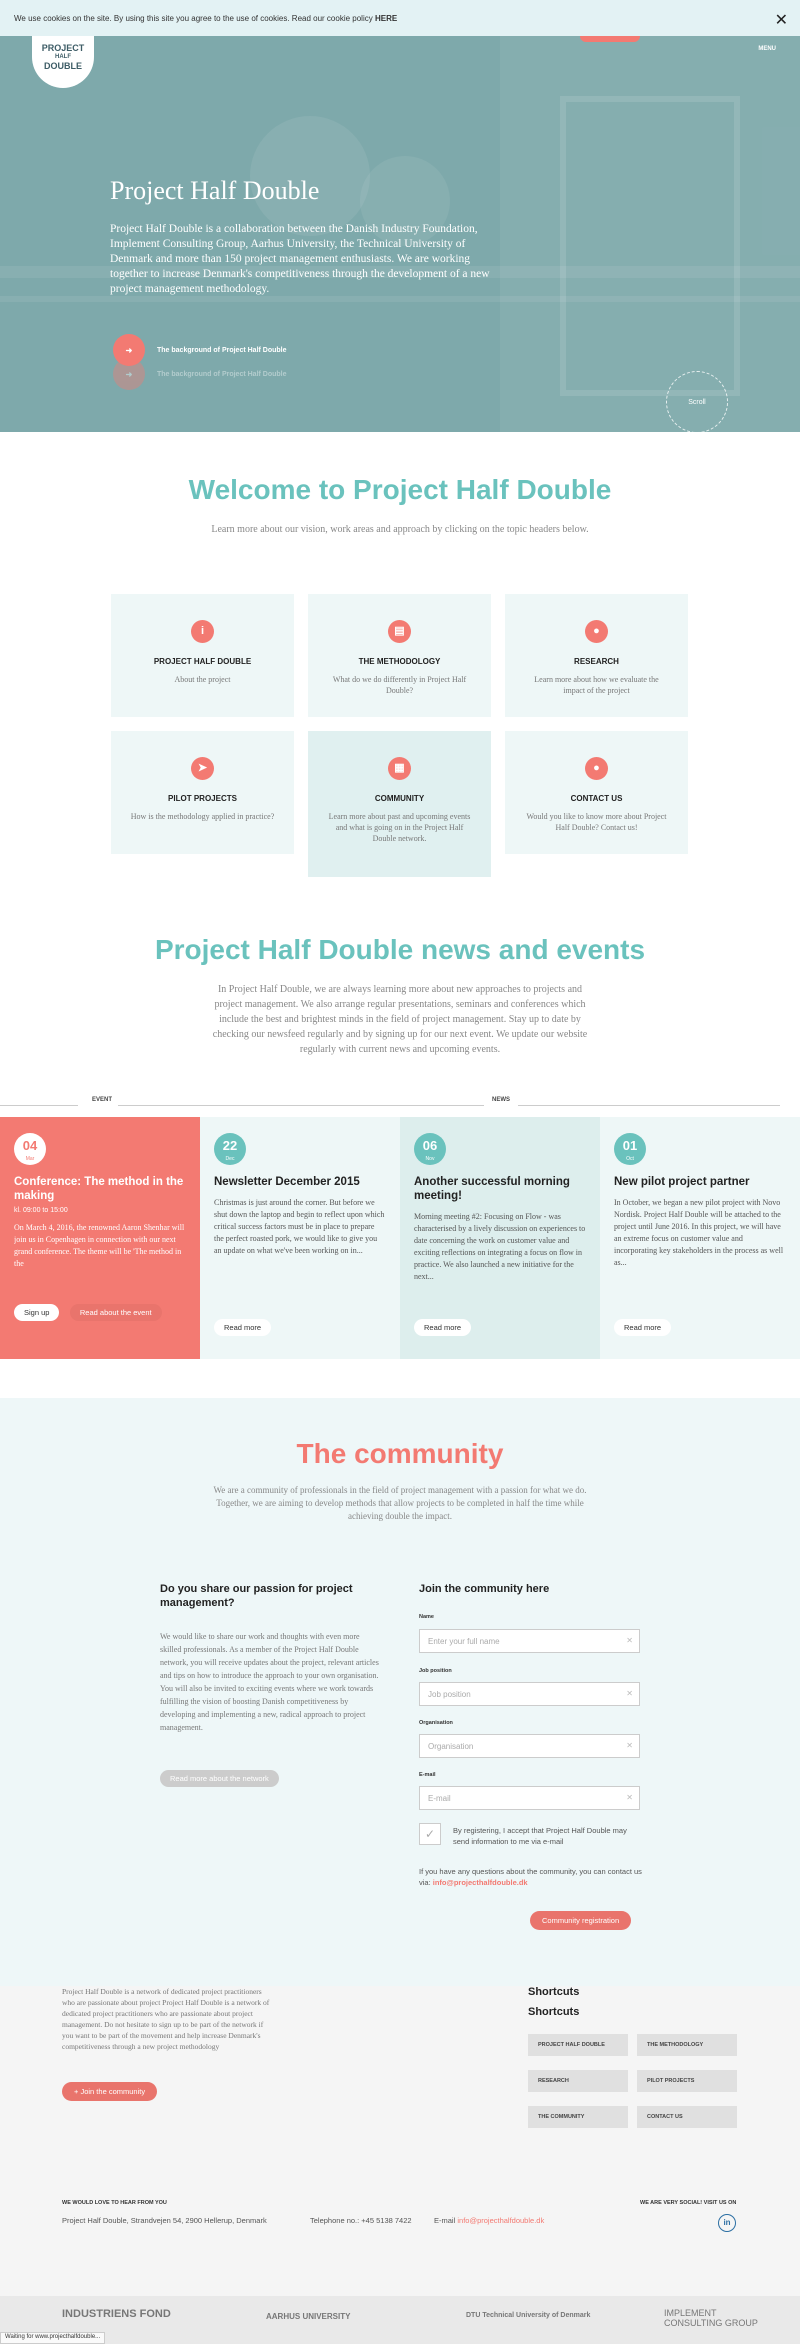 The width and height of the screenshot is (800, 2344). What do you see at coordinates (37, 1312) in the screenshot?
I see `sign-up-button: Sign up` at bounding box center [37, 1312].